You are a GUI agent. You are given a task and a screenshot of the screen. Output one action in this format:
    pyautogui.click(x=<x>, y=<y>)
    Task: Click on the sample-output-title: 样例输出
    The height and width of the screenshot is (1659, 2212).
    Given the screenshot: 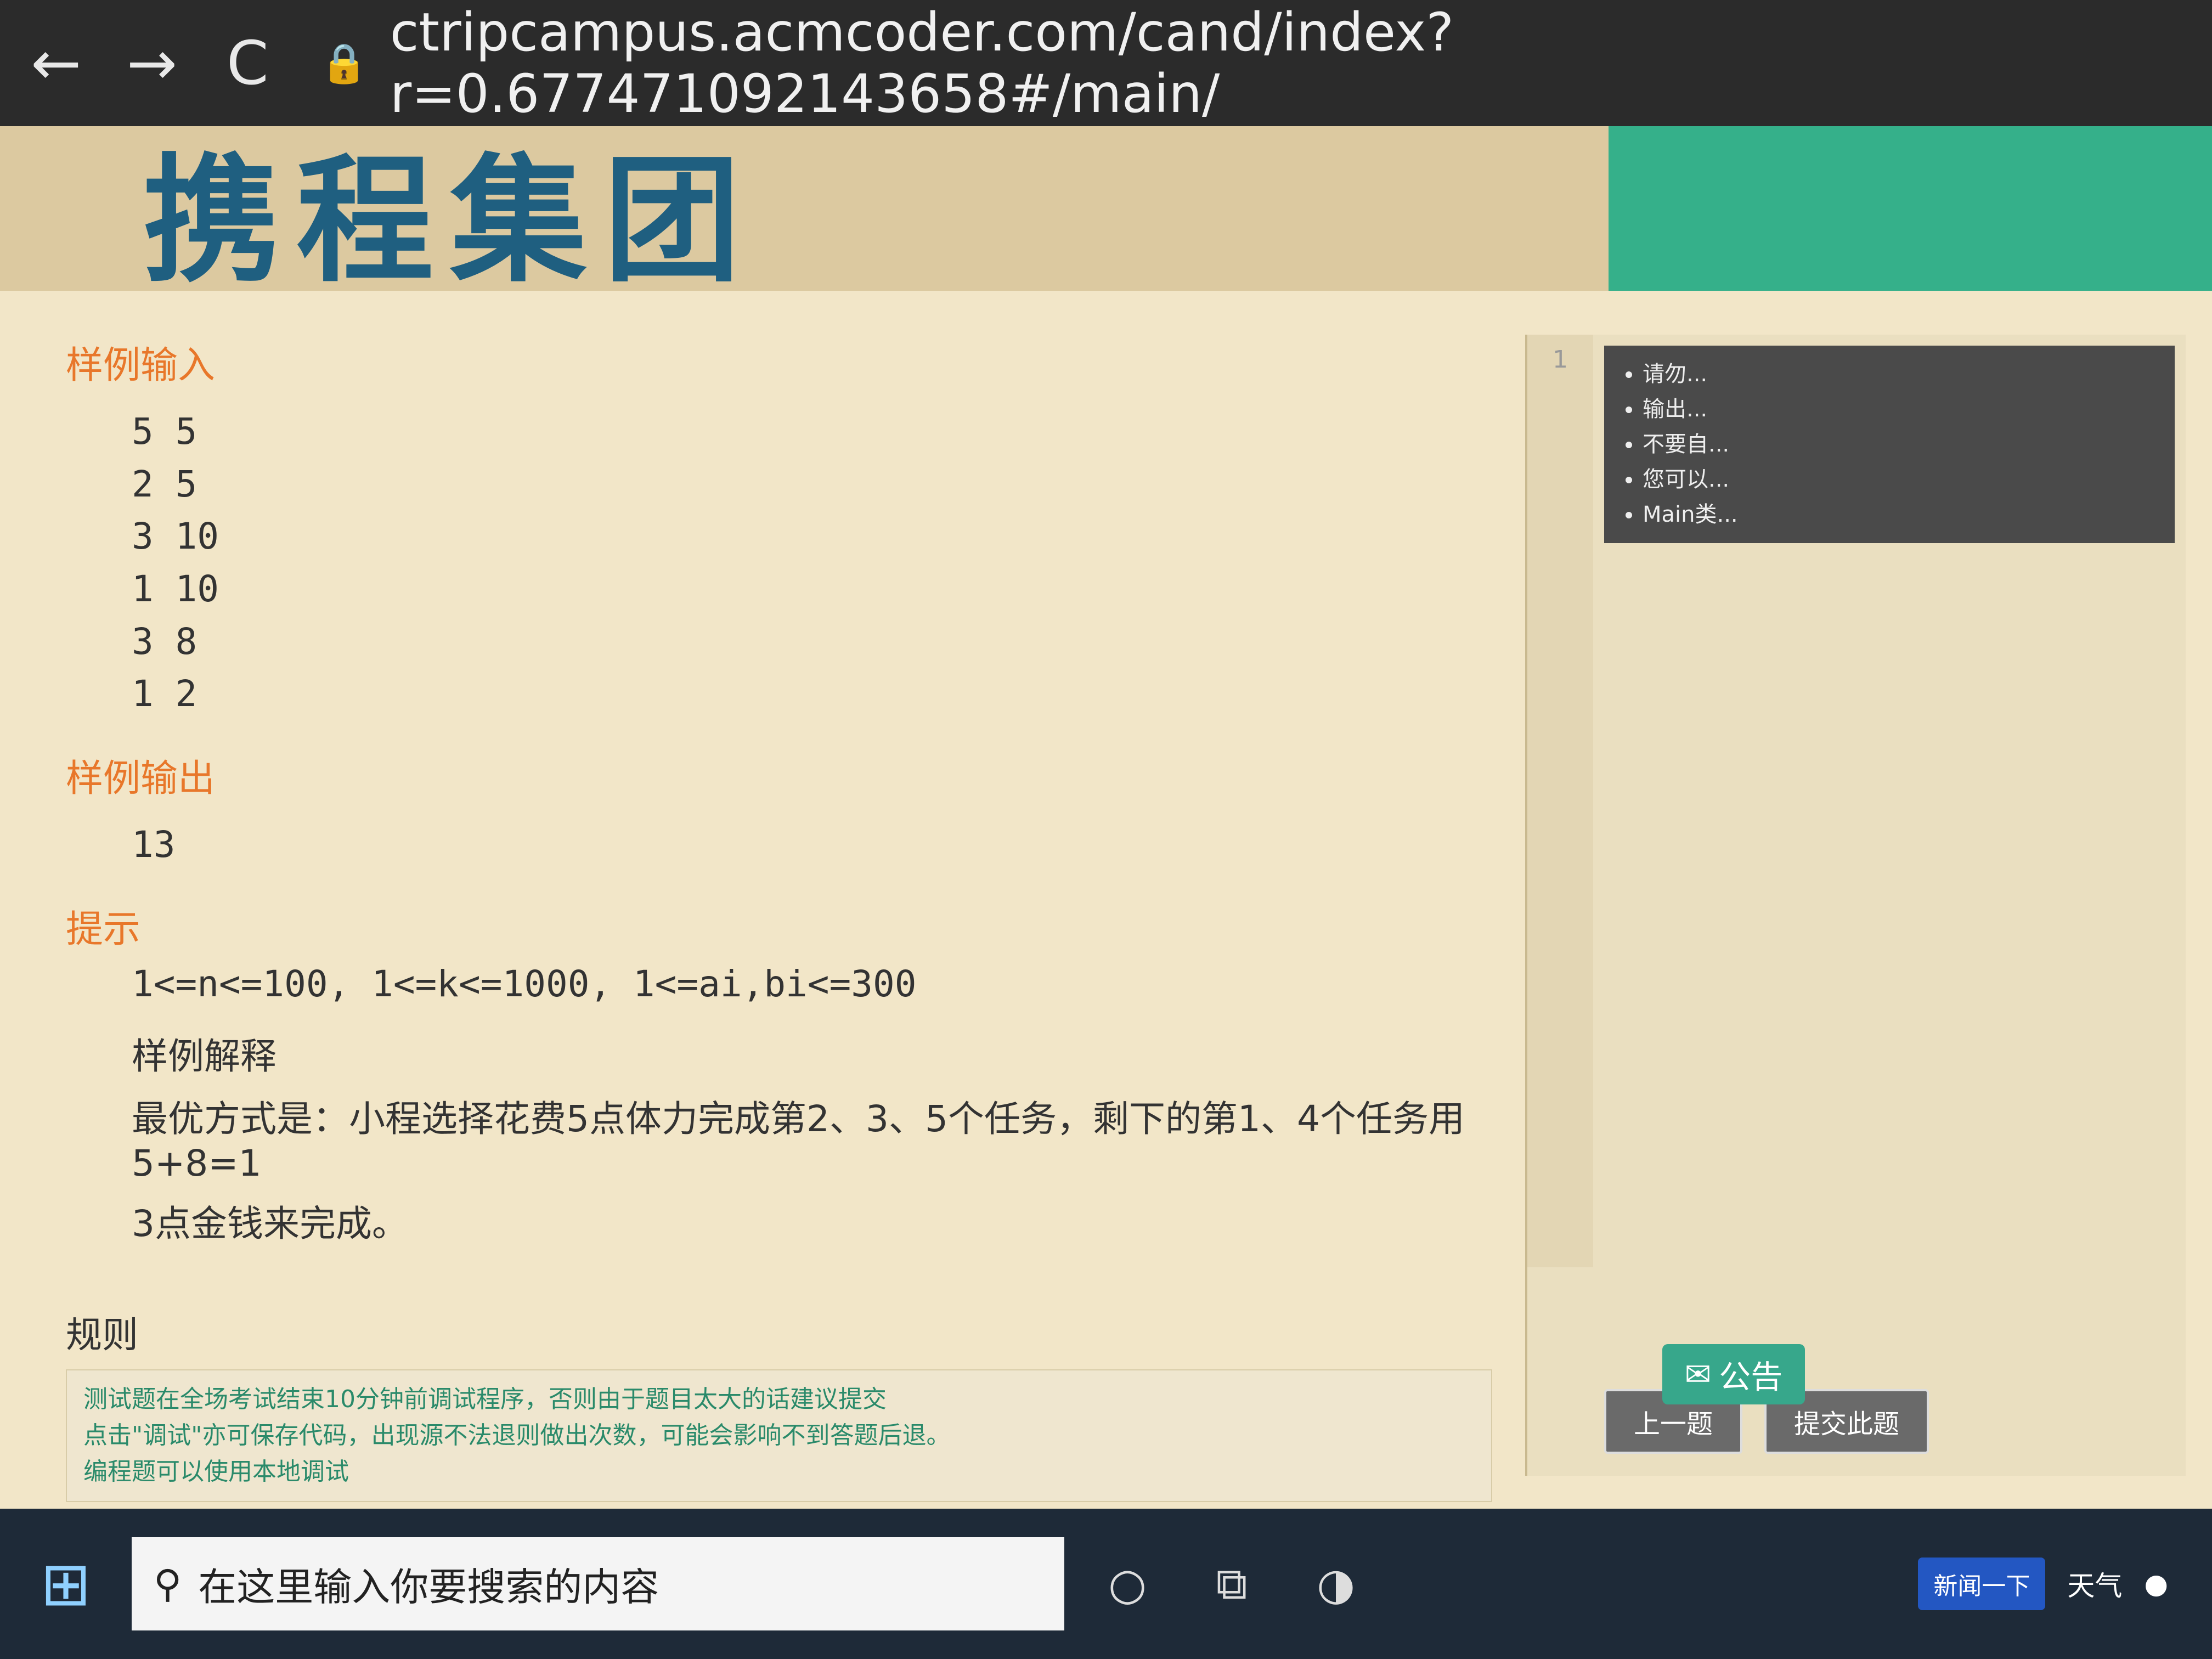 What is the action you would take?
    pyautogui.click(x=141, y=779)
    